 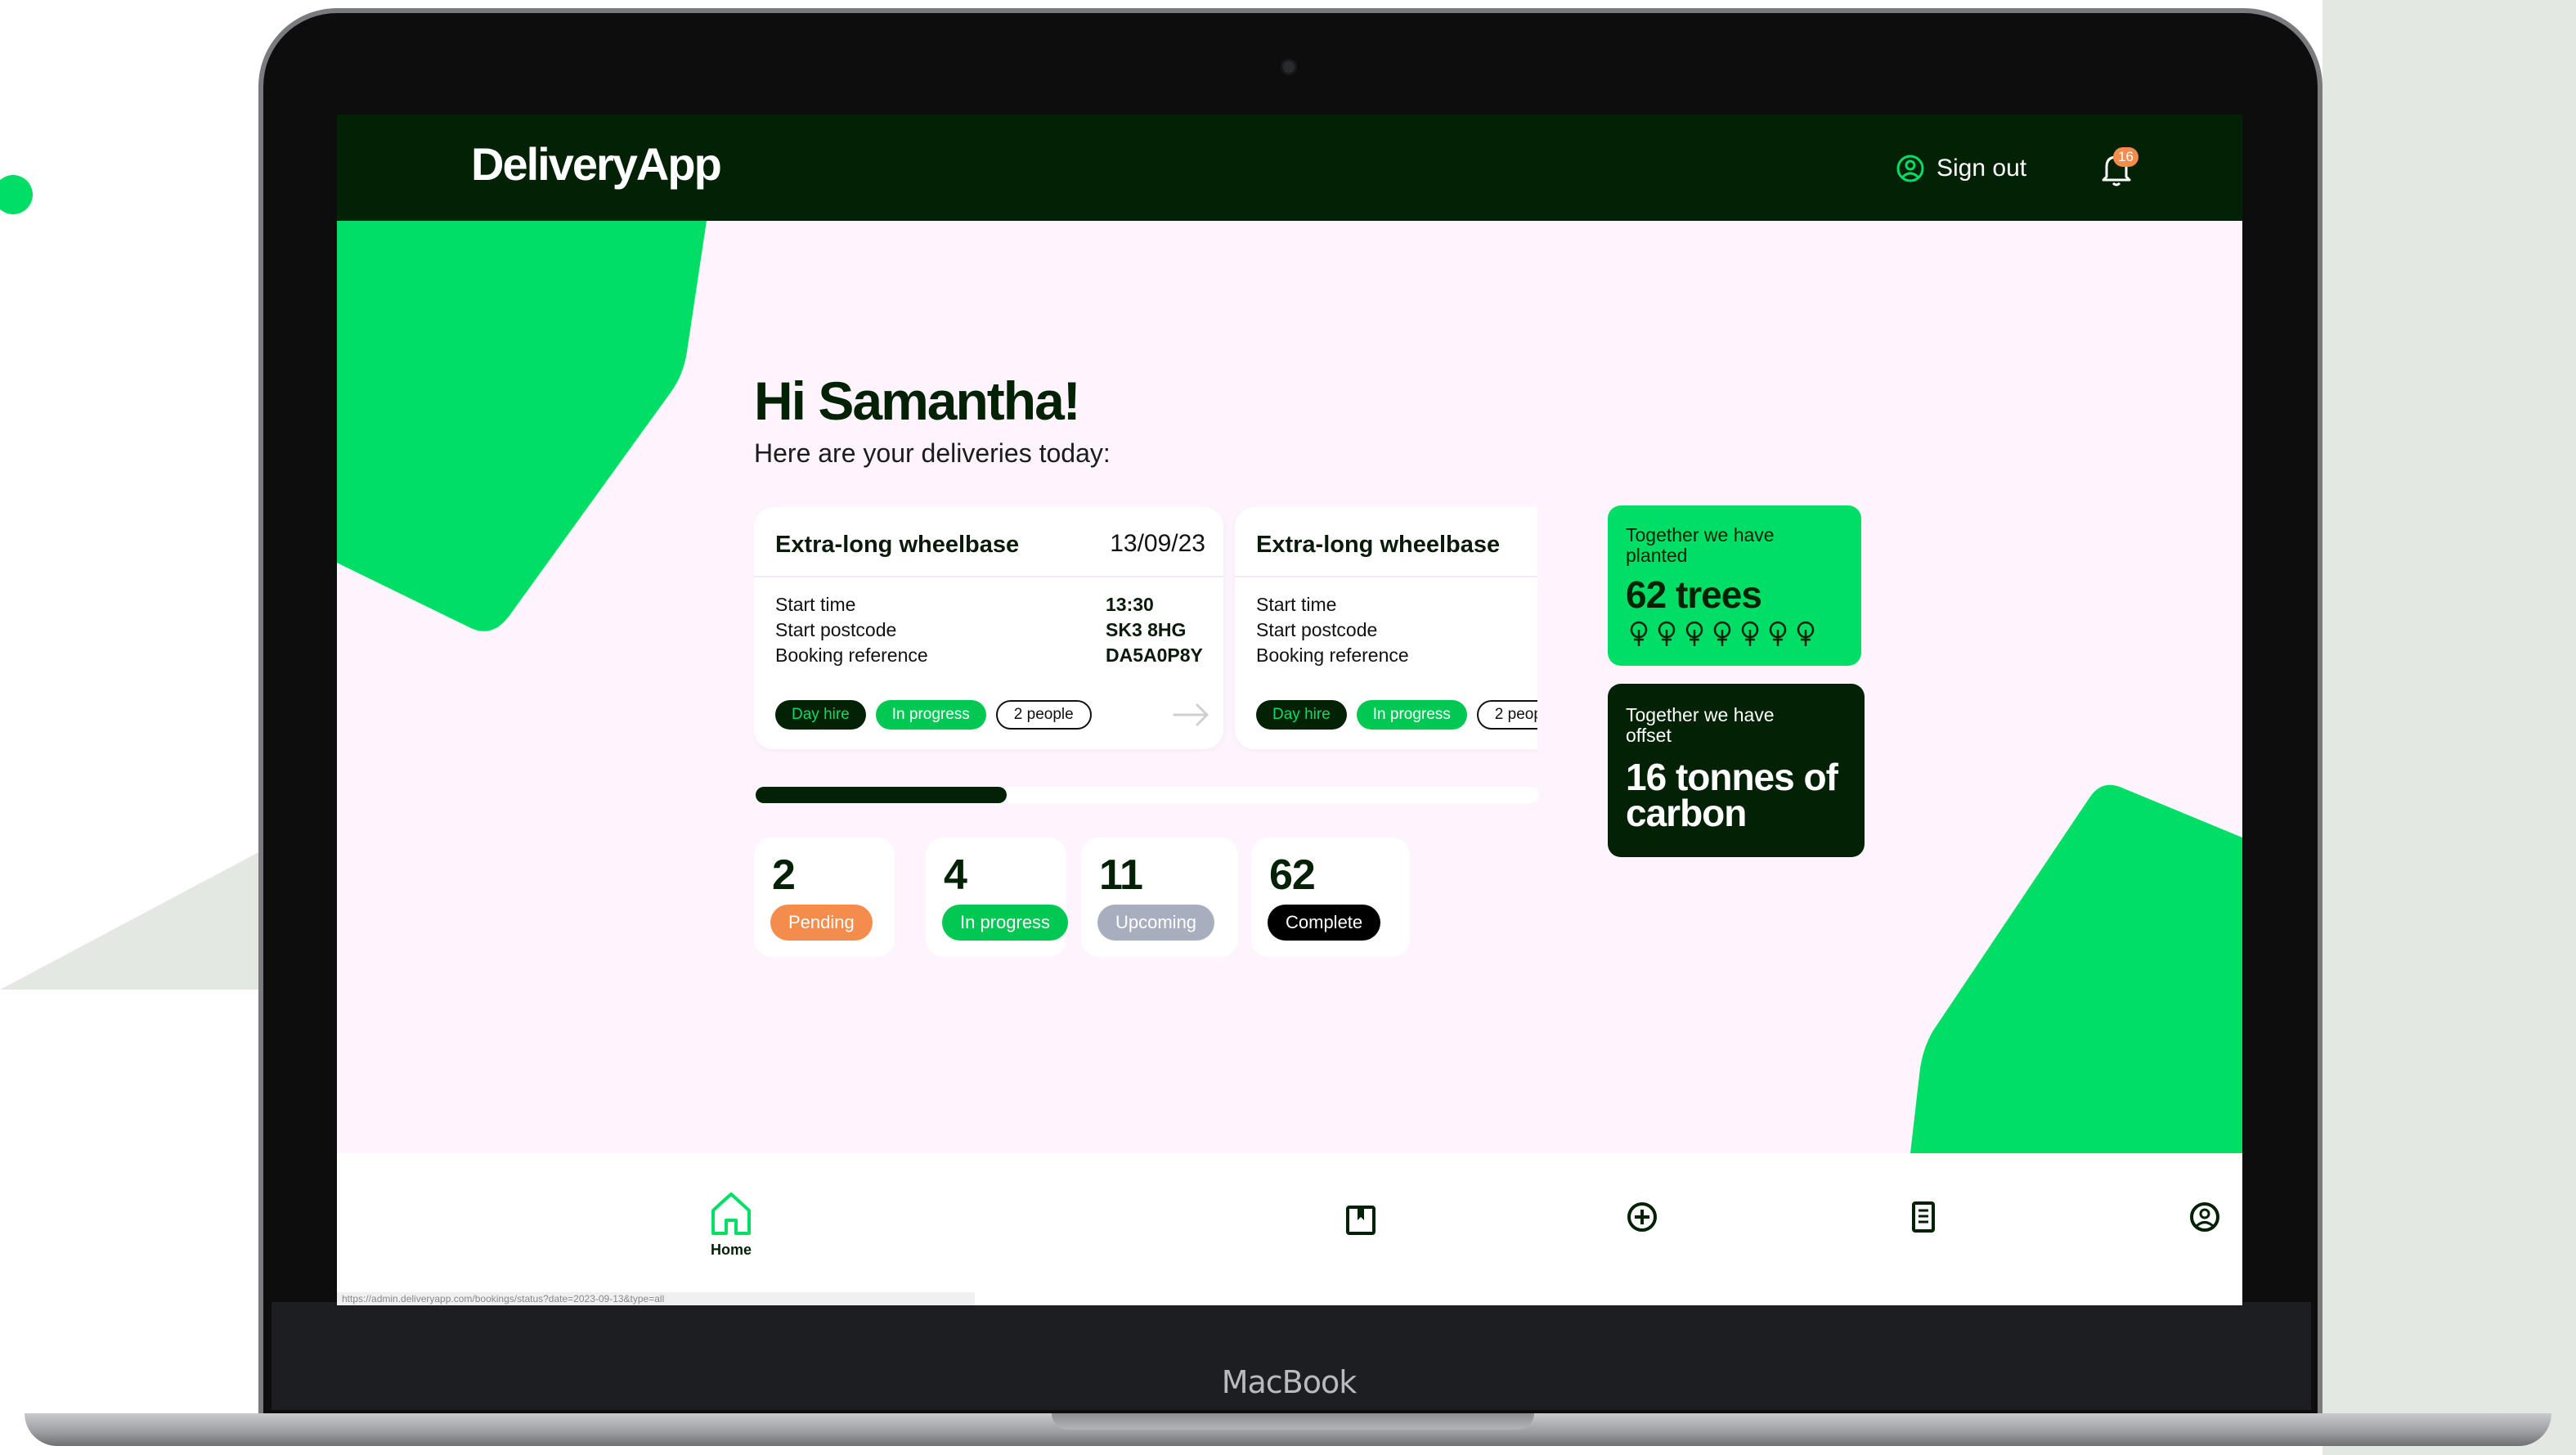 What do you see at coordinates (1156, 923) in the screenshot?
I see `stat-label-upcoming: Upcoming` at bounding box center [1156, 923].